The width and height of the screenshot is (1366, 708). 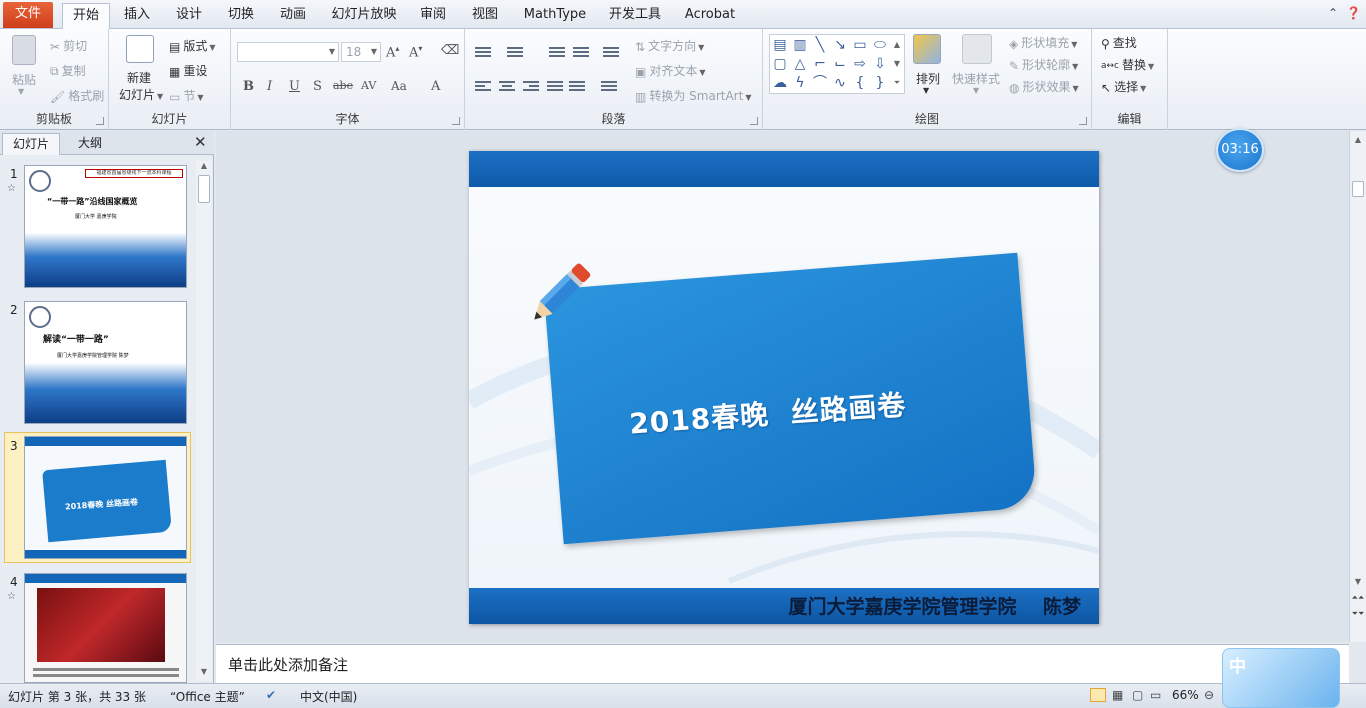 I want to click on font-launcher-icon, so click(x=456, y=121).